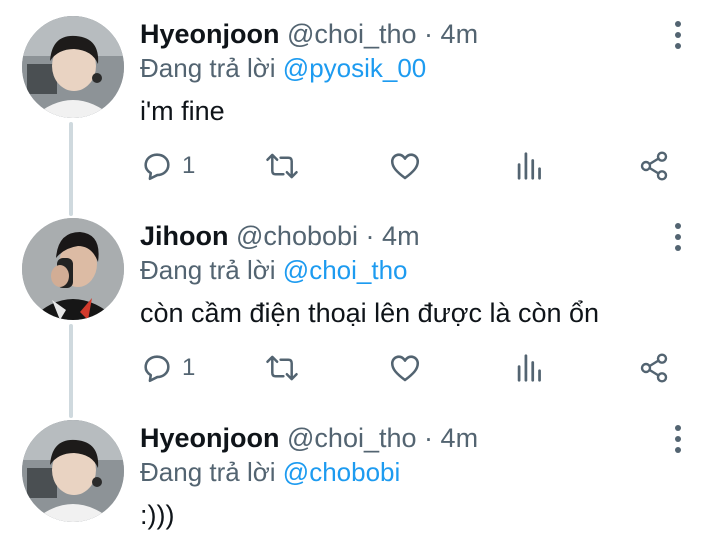 The height and width of the screenshot is (550, 719). Describe the element at coordinates (157, 515) in the screenshot. I see `tweet-text: :)))` at that location.